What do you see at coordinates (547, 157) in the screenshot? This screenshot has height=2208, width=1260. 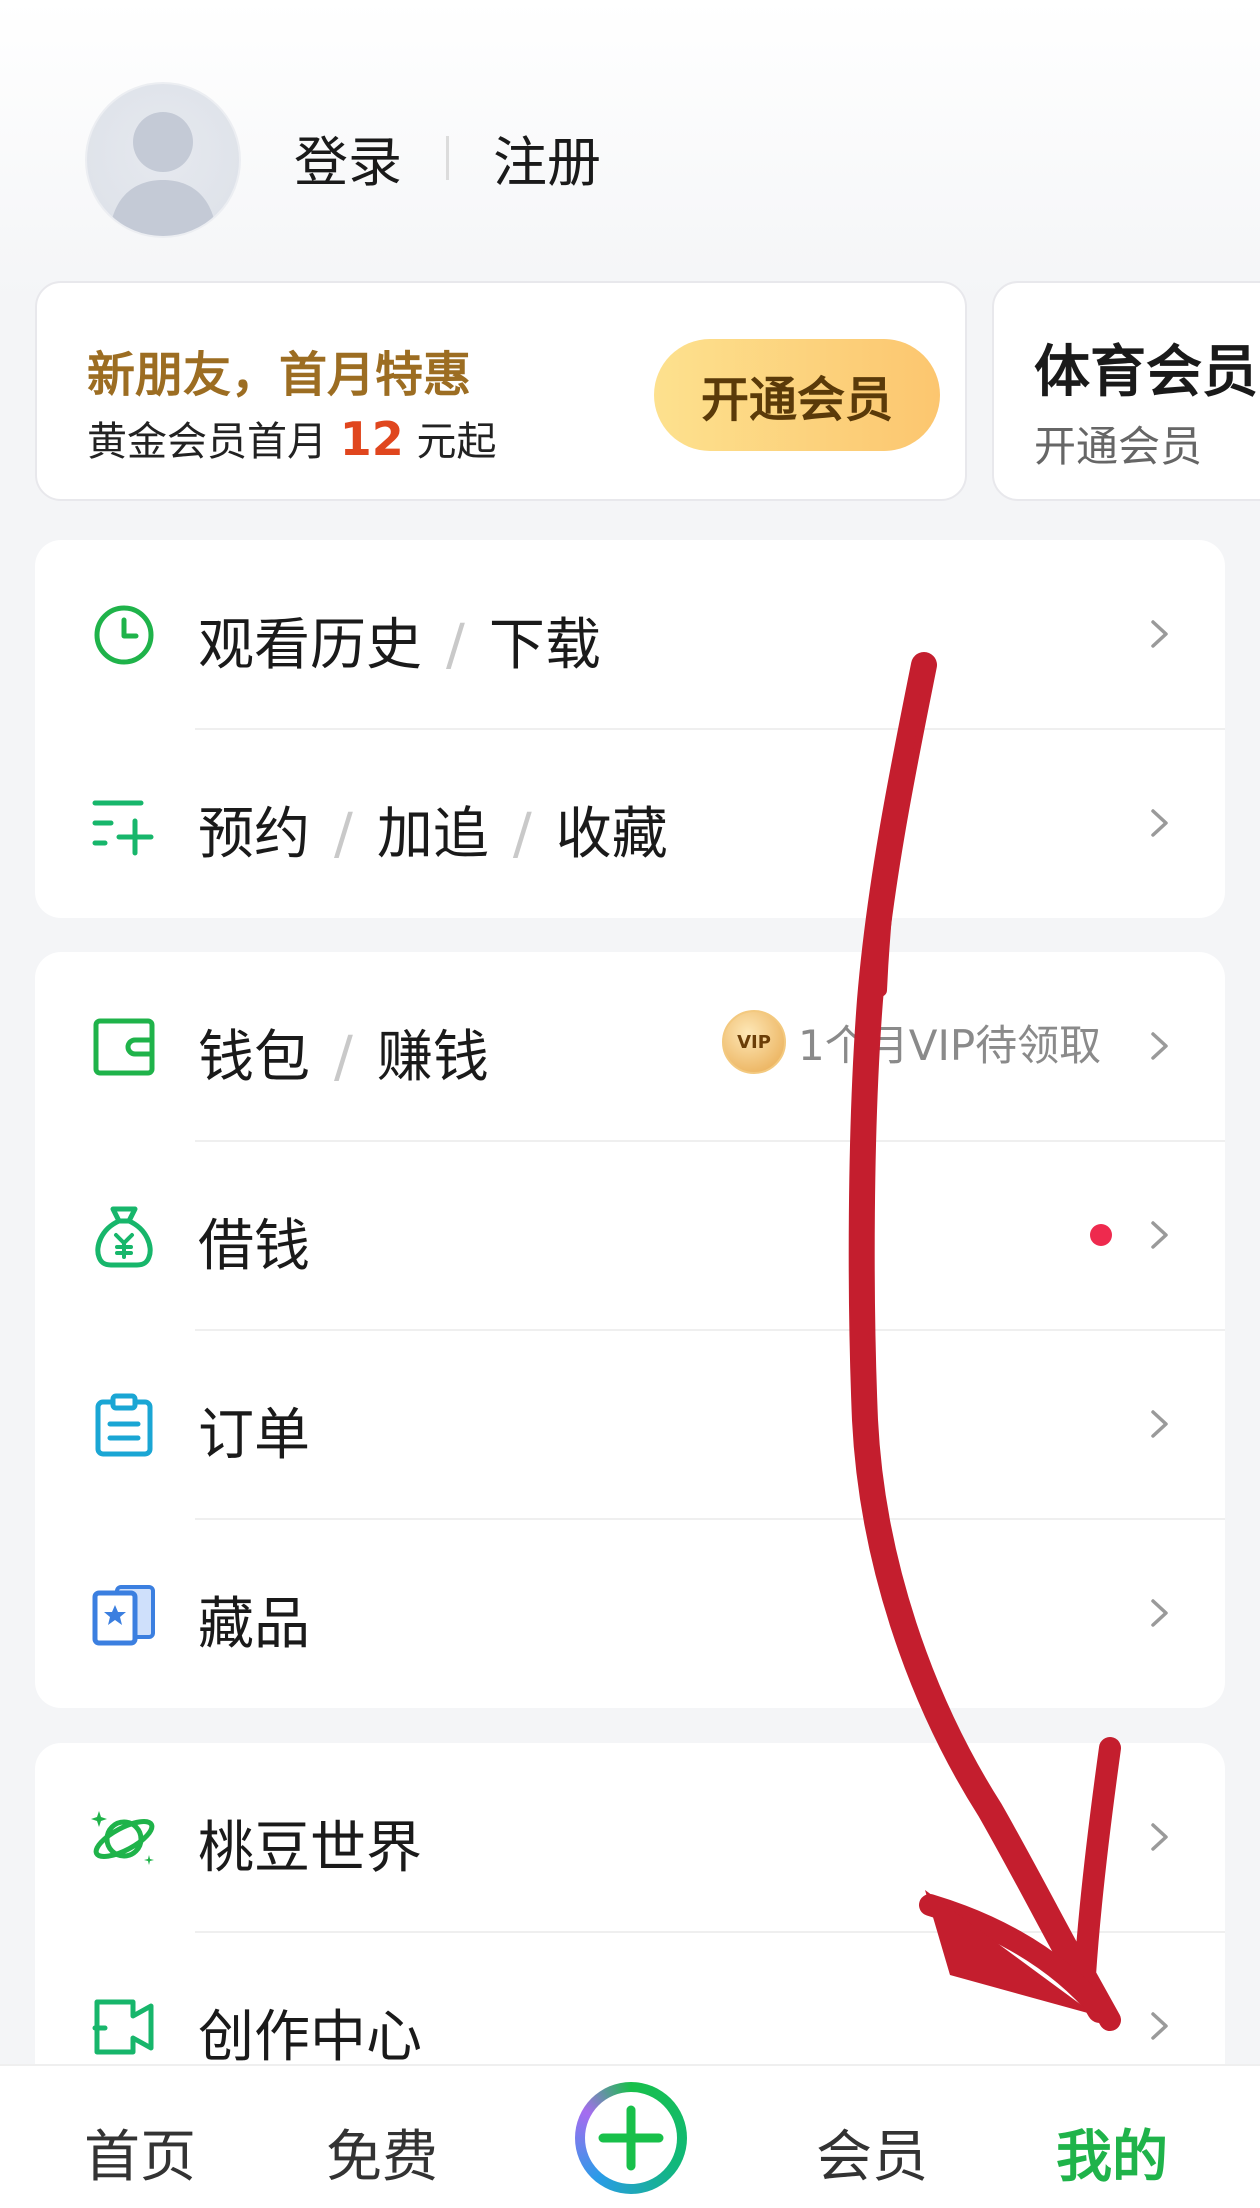 I see `register-link: 注册` at bounding box center [547, 157].